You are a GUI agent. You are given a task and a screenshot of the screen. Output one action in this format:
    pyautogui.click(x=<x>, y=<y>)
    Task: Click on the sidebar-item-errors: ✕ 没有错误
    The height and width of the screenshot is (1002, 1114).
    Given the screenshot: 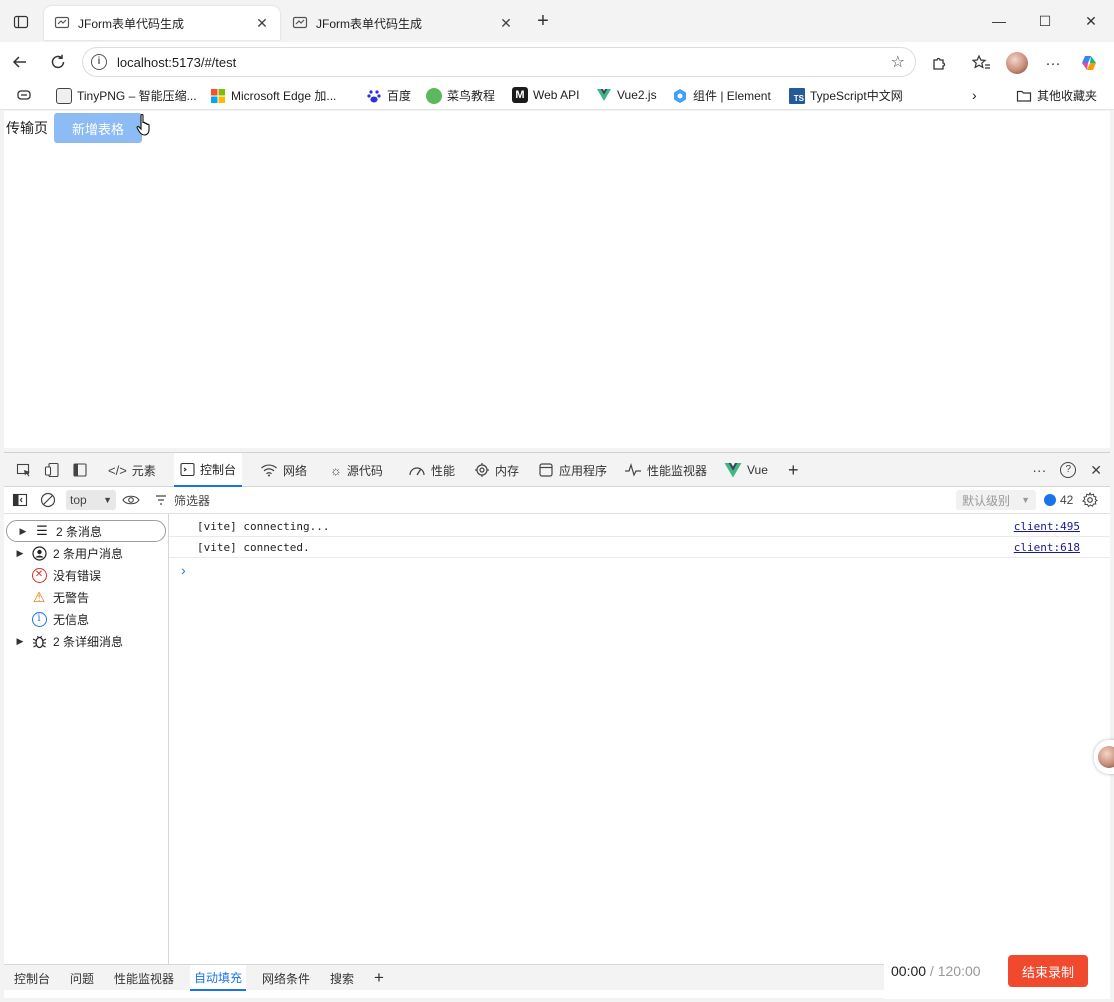 What is the action you would take?
    pyautogui.click(x=84, y=575)
    